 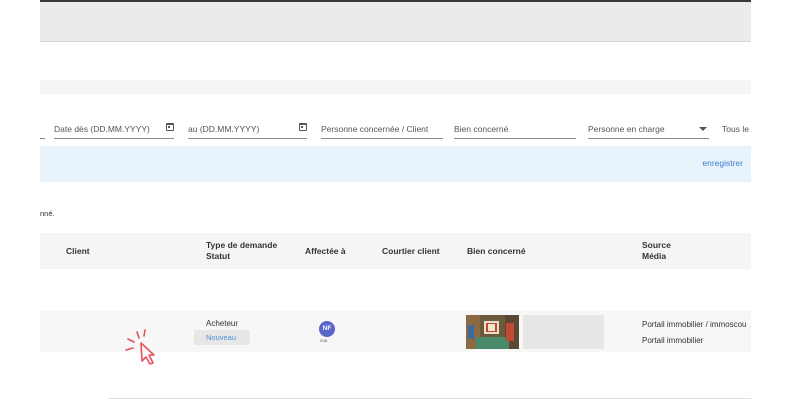 What do you see at coordinates (224, 129) in the screenshot?
I see `date-to-placeholder: au (DD.MM.YYYY)` at bounding box center [224, 129].